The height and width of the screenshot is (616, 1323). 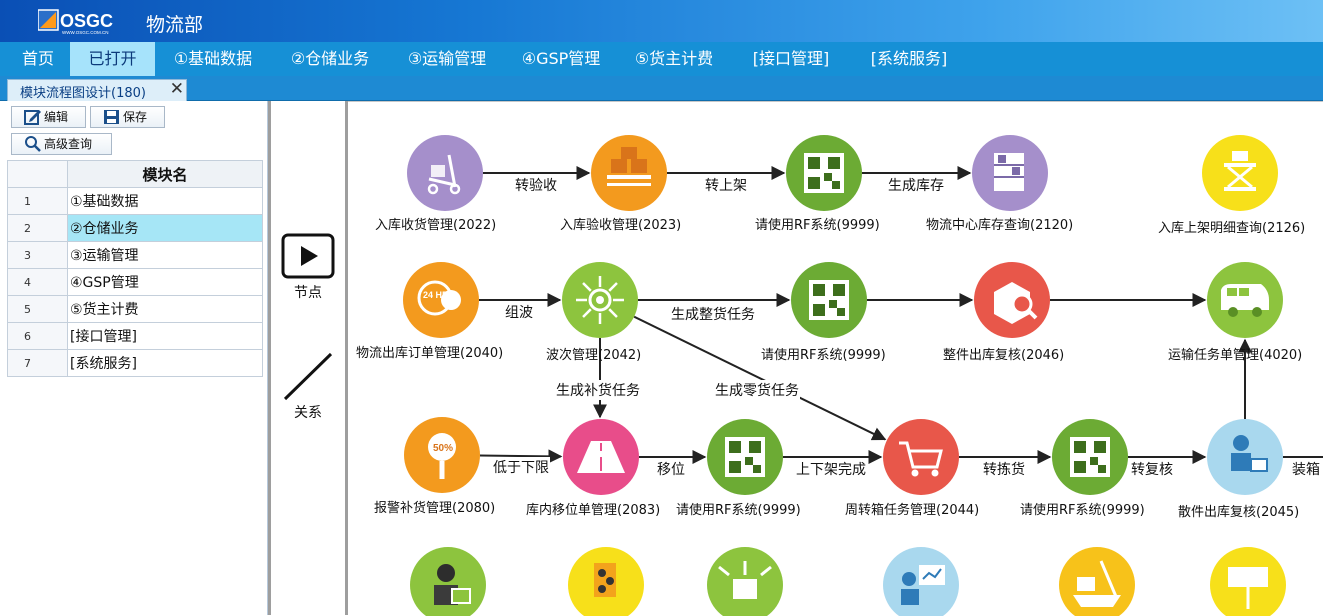 What do you see at coordinates (165, 336) in the screenshot?
I see `module-name-cell: [接口管理]` at bounding box center [165, 336].